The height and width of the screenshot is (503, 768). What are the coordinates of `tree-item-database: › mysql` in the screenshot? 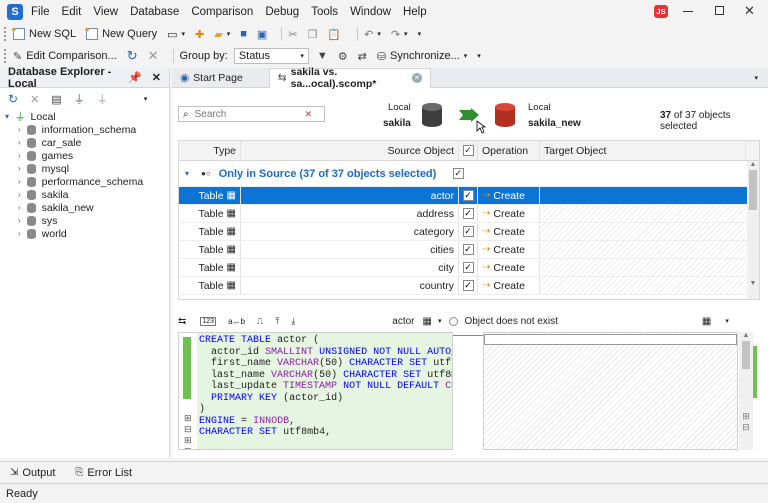 It's located at (84, 168).